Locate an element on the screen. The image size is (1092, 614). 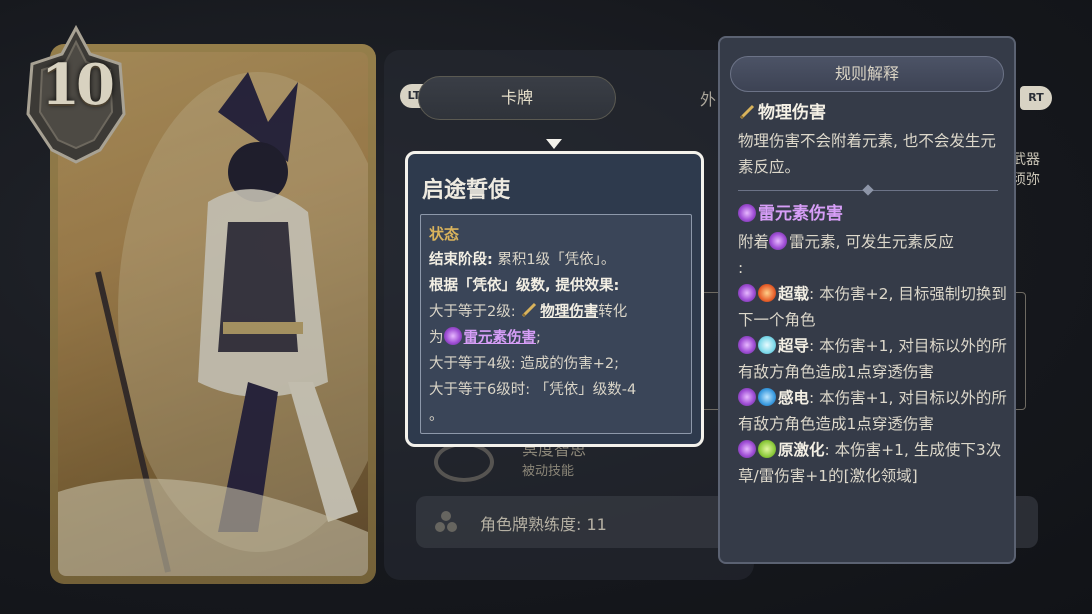
electro-section-title: 雷元素伤害 is located at coordinates (873, 214).